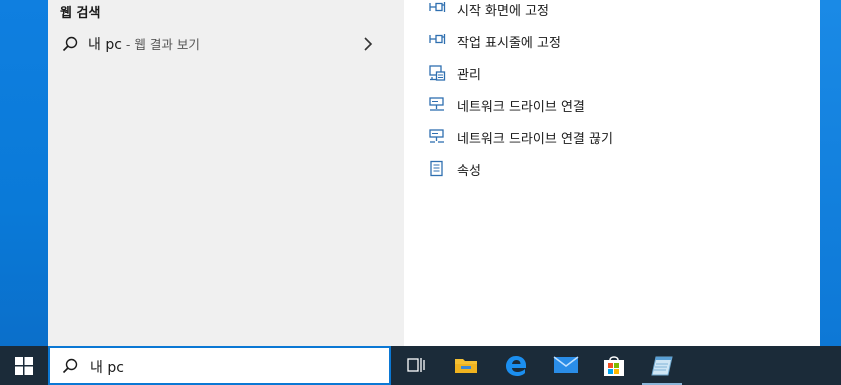 The image size is (841, 385). I want to click on action-manage: 관리, so click(612, 76).